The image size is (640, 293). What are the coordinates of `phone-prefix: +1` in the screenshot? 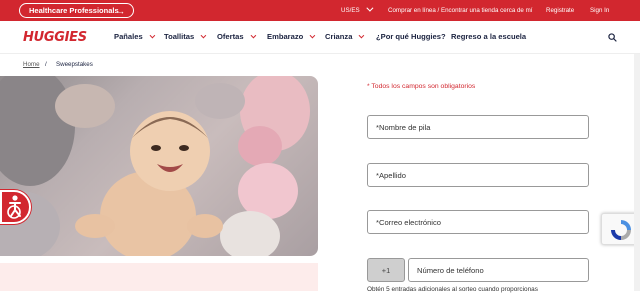 It's located at (386, 270).